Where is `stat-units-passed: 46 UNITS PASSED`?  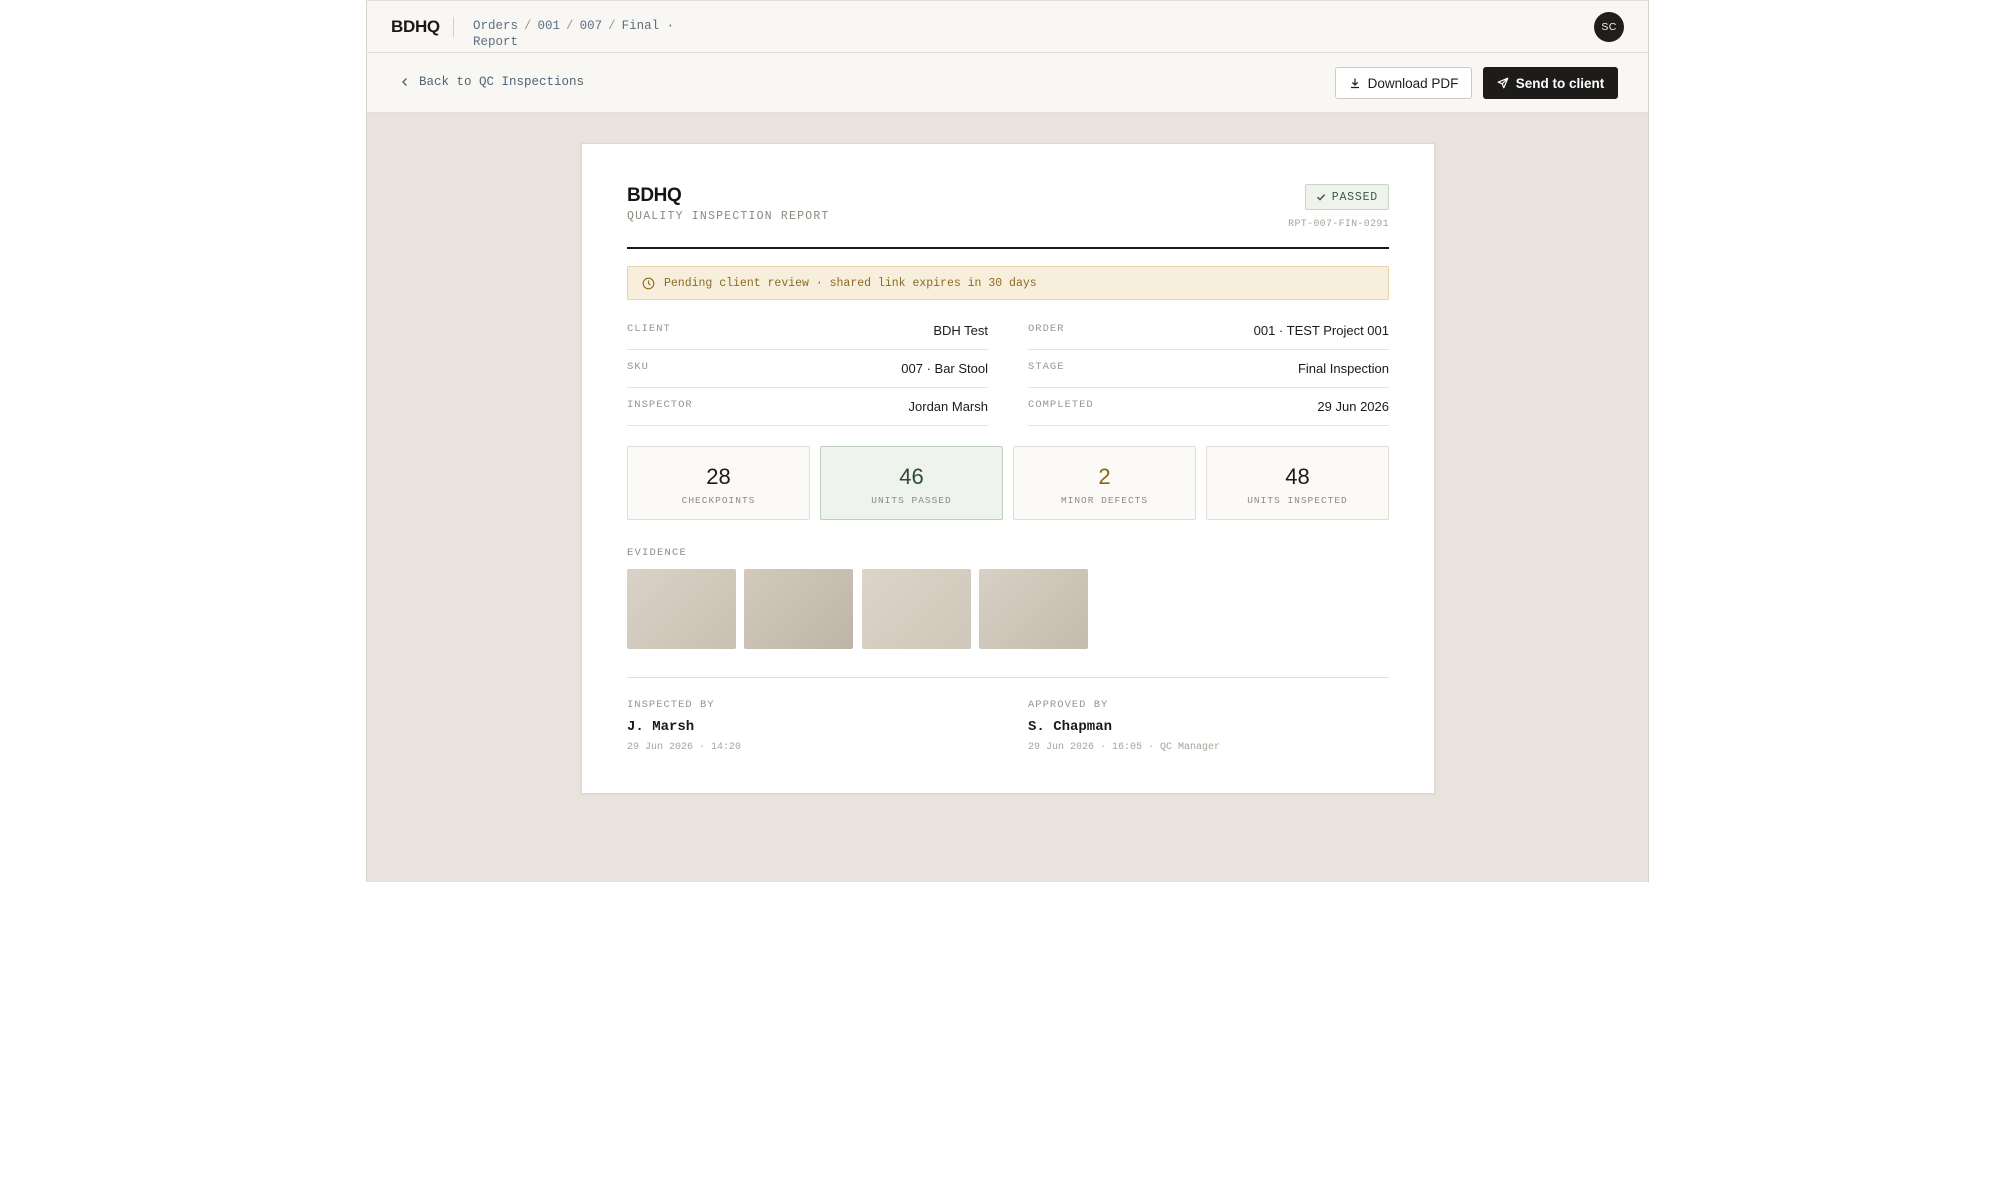
stat-units-passed: 46 UNITS PASSED is located at coordinates (911, 483).